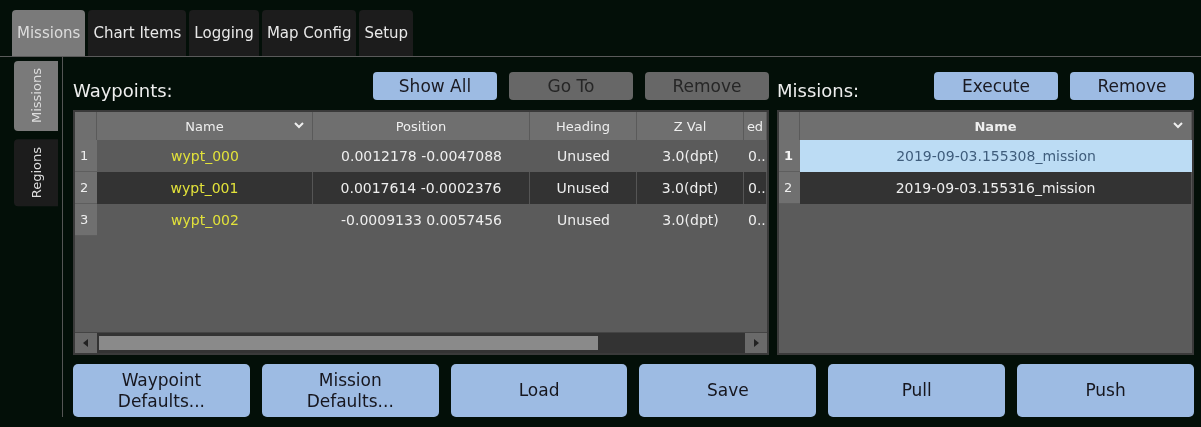 The width and height of the screenshot is (1201, 427). I want to click on table-row: 2 2019-09-03.155316_mission, so click(985, 188).